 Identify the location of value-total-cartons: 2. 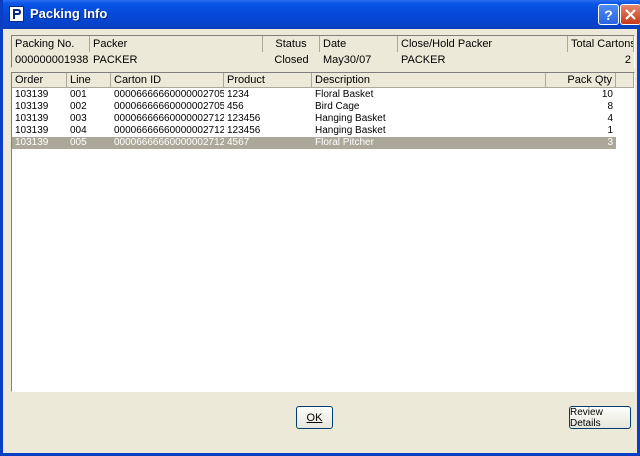
(627, 60).